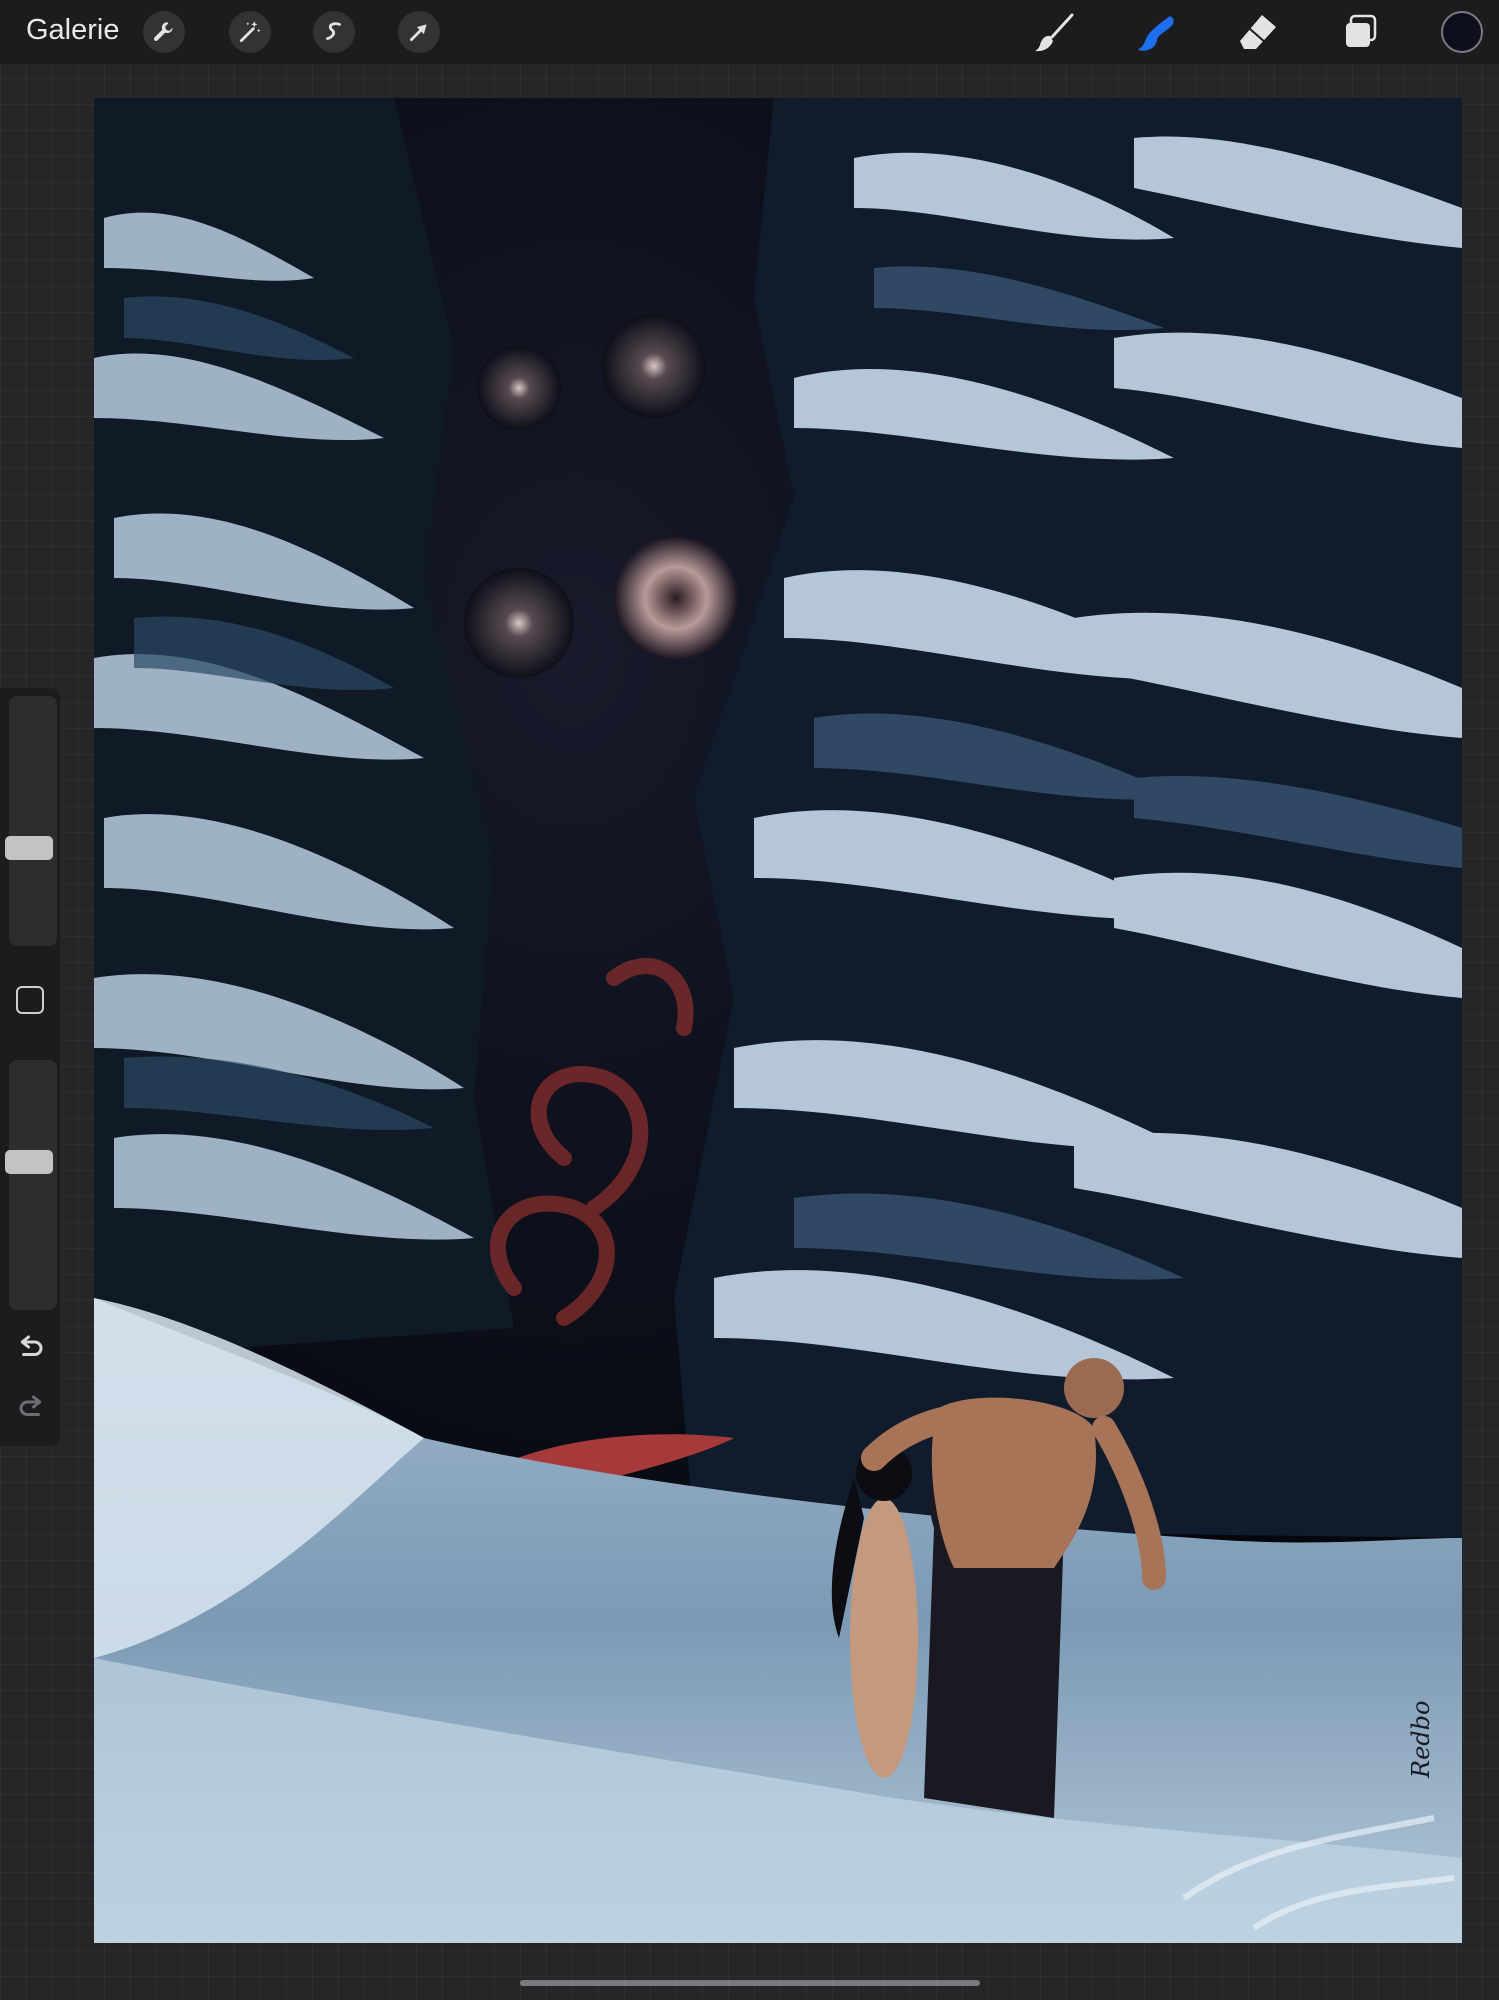 The height and width of the screenshot is (2000, 1499). I want to click on actions-button, so click(164, 32).